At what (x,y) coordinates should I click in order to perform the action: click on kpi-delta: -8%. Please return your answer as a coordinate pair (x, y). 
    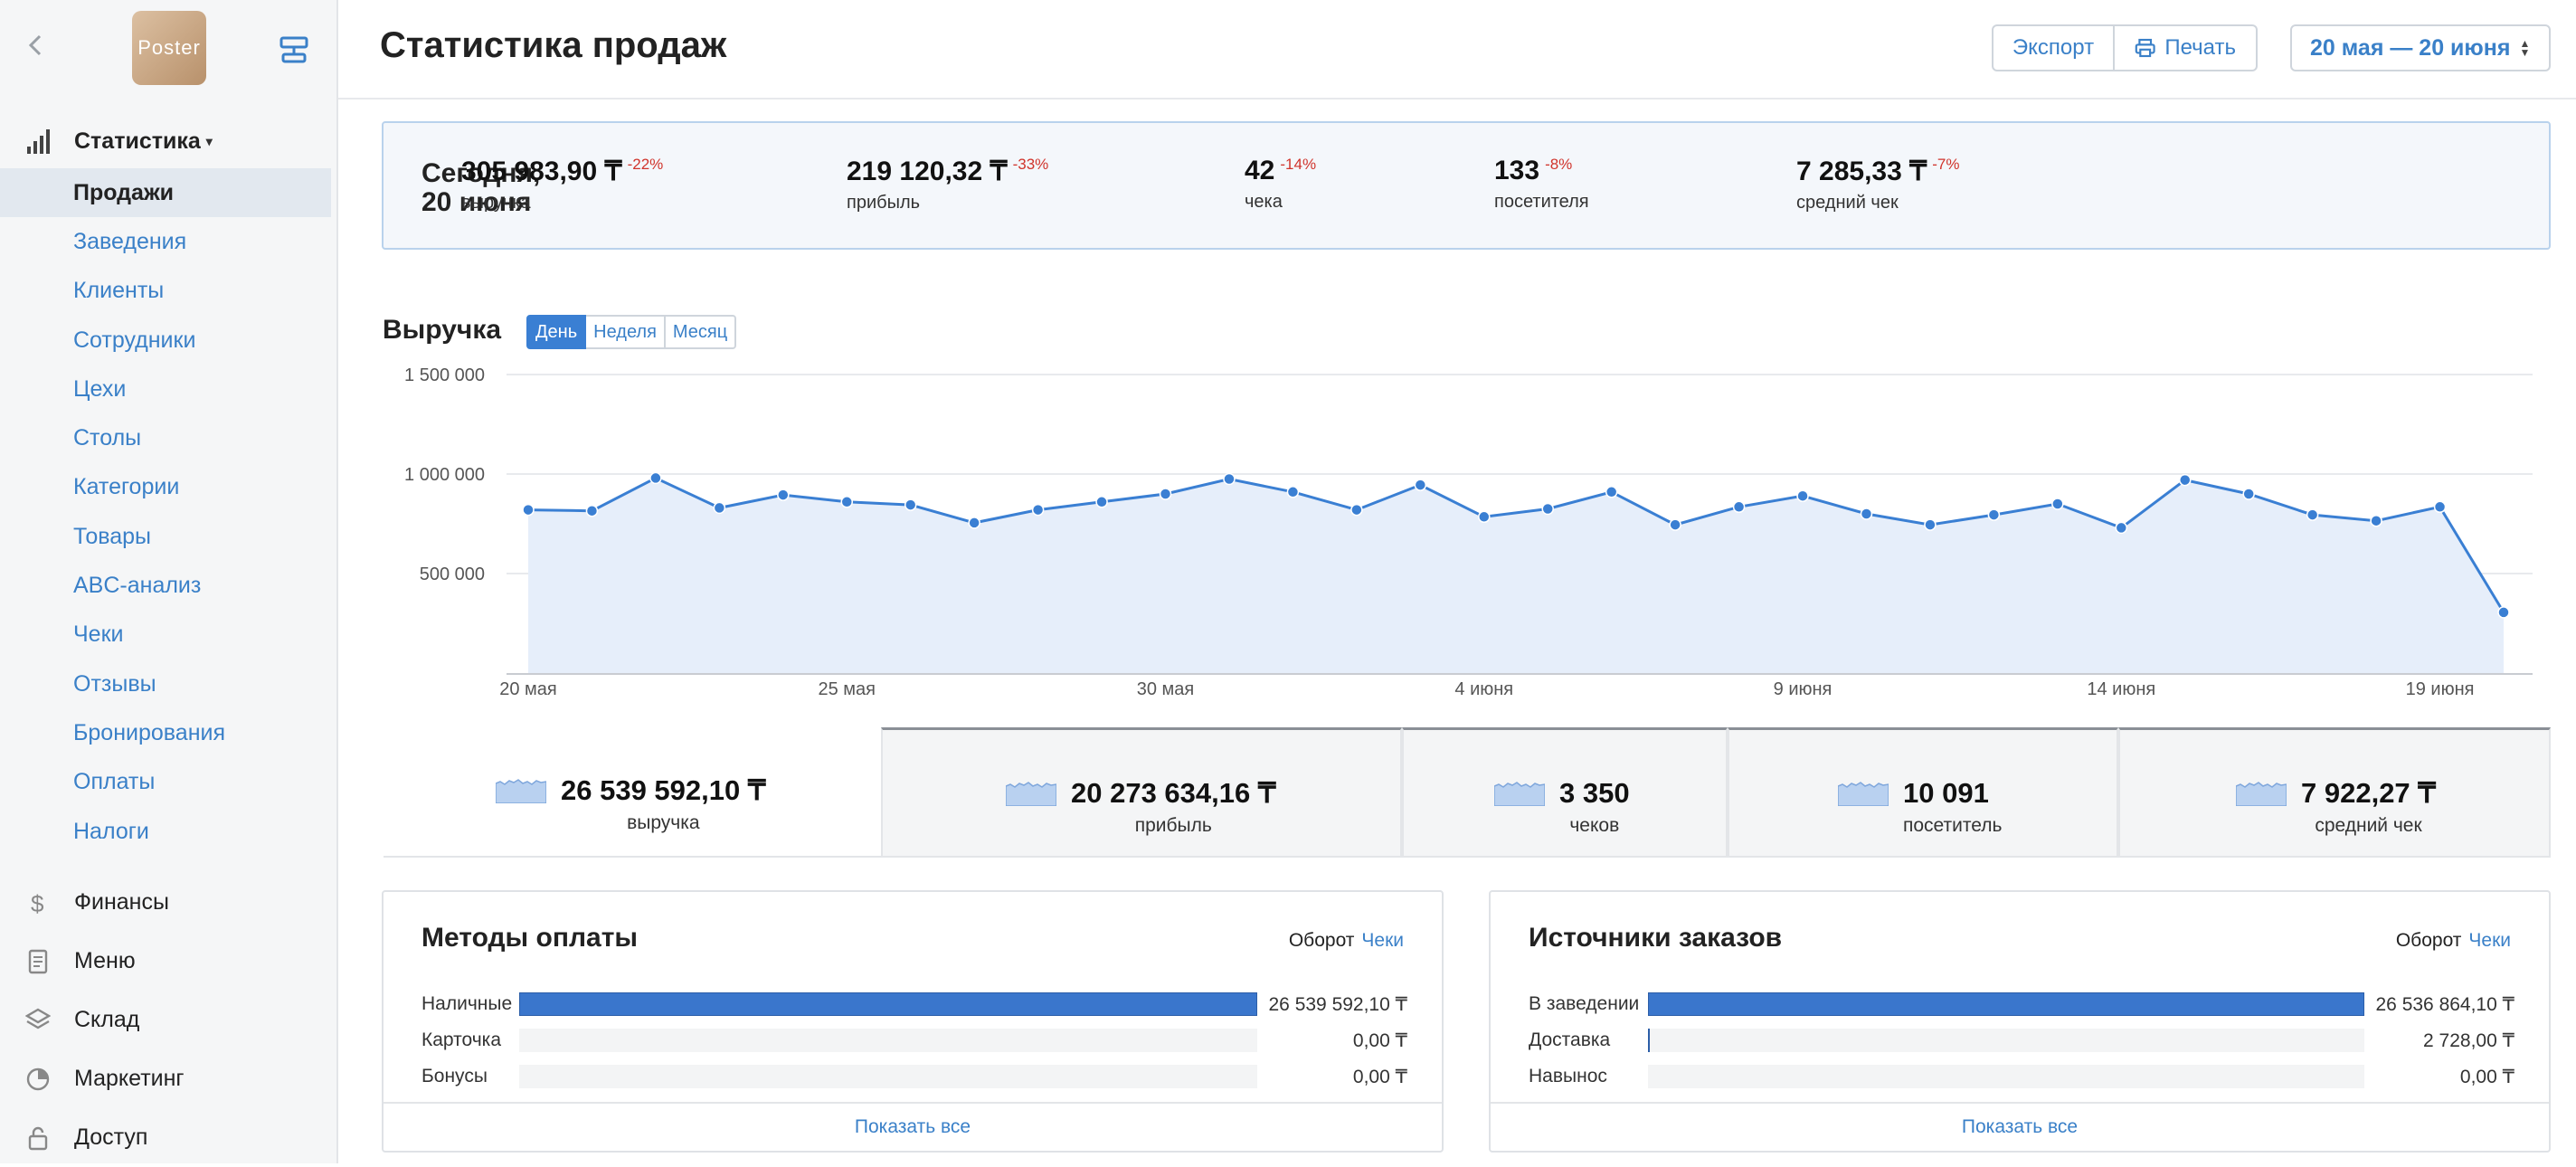
    Looking at the image, I should click on (1559, 164).